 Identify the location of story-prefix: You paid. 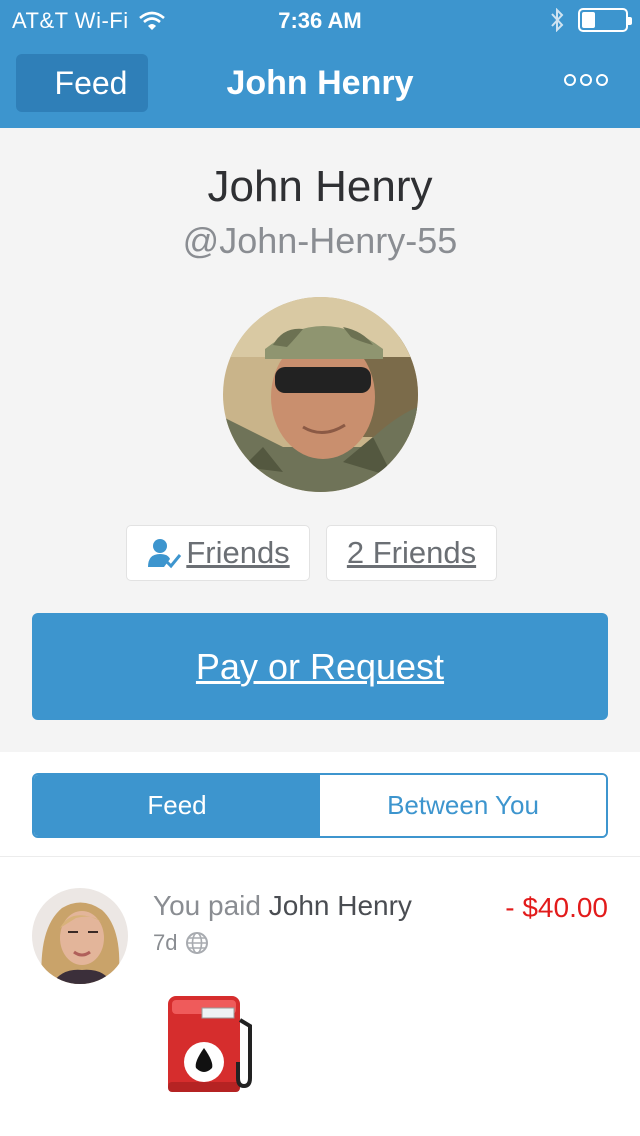
(211, 905).